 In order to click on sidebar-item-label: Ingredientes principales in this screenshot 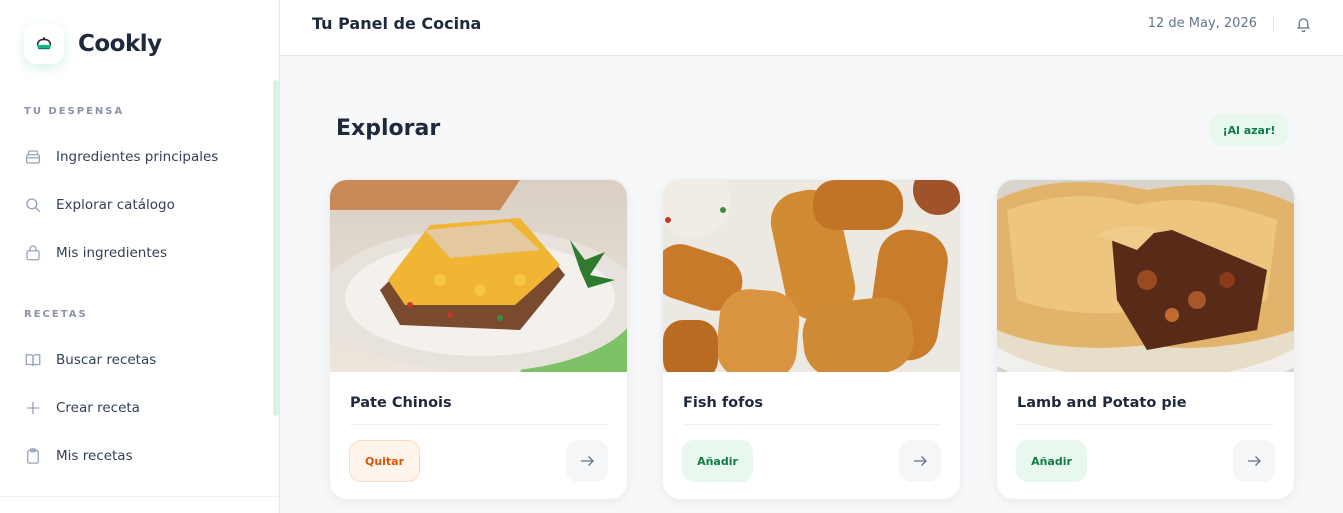, I will do `click(137, 157)`.